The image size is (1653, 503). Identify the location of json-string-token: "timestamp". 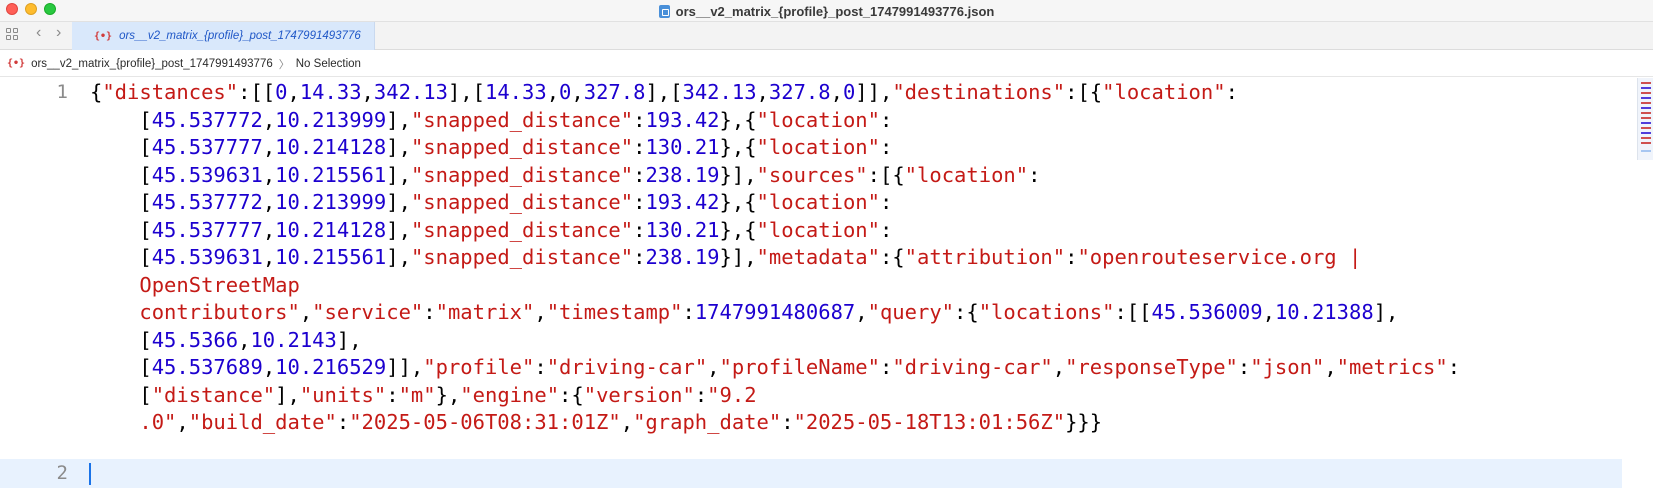
(614, 312).